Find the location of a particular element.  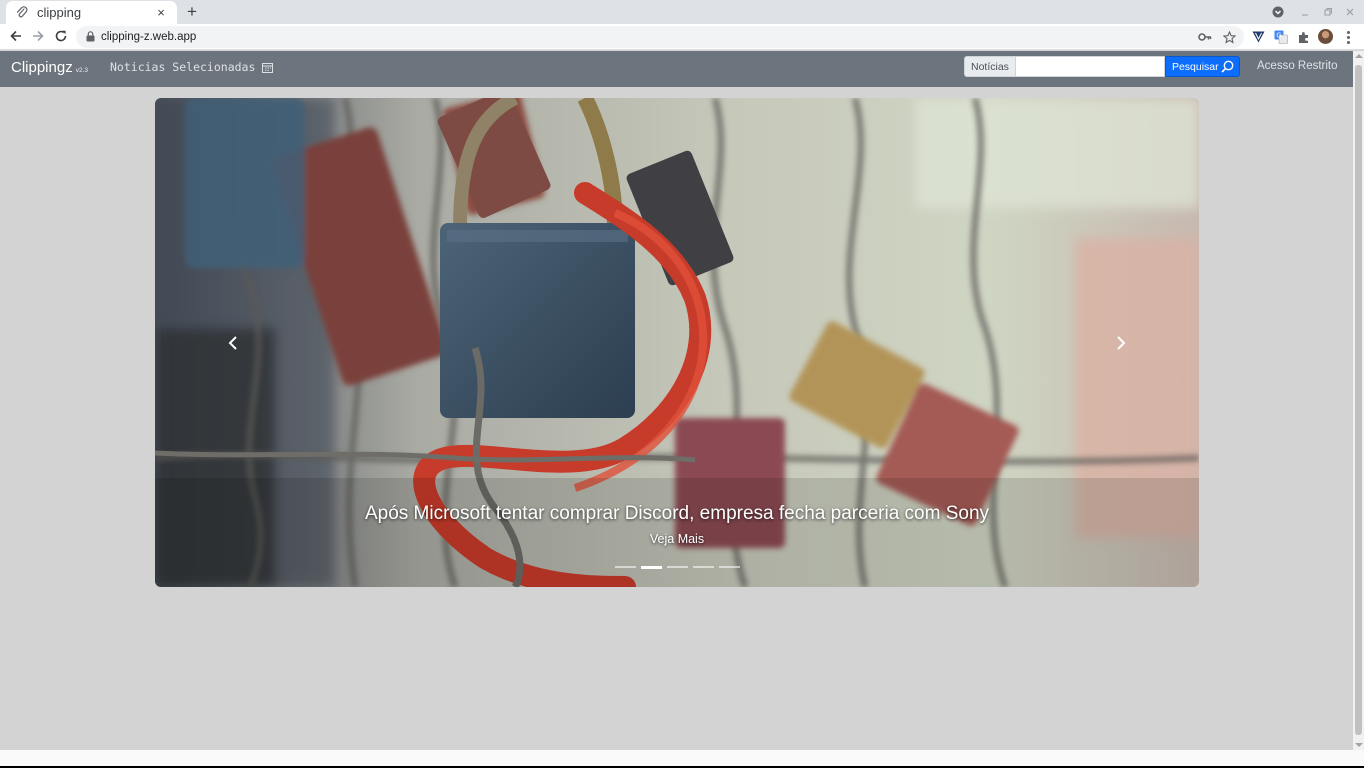

browser-toolbar: clipping-z.web.app G is located at coordinates (682, 37).